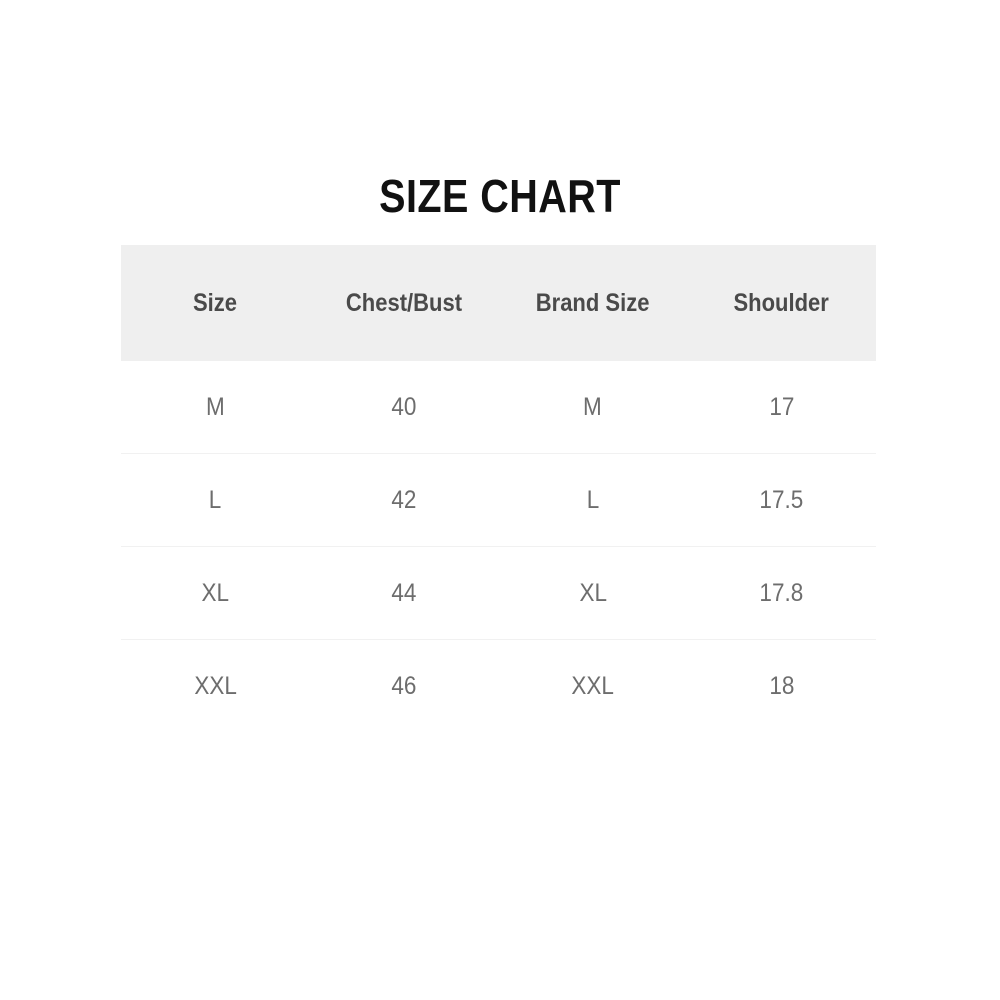 Image resolution: width=1000 pixels, height=1000 pixels. I want to click on cell-chest-bust: 44, so click(404, 593).